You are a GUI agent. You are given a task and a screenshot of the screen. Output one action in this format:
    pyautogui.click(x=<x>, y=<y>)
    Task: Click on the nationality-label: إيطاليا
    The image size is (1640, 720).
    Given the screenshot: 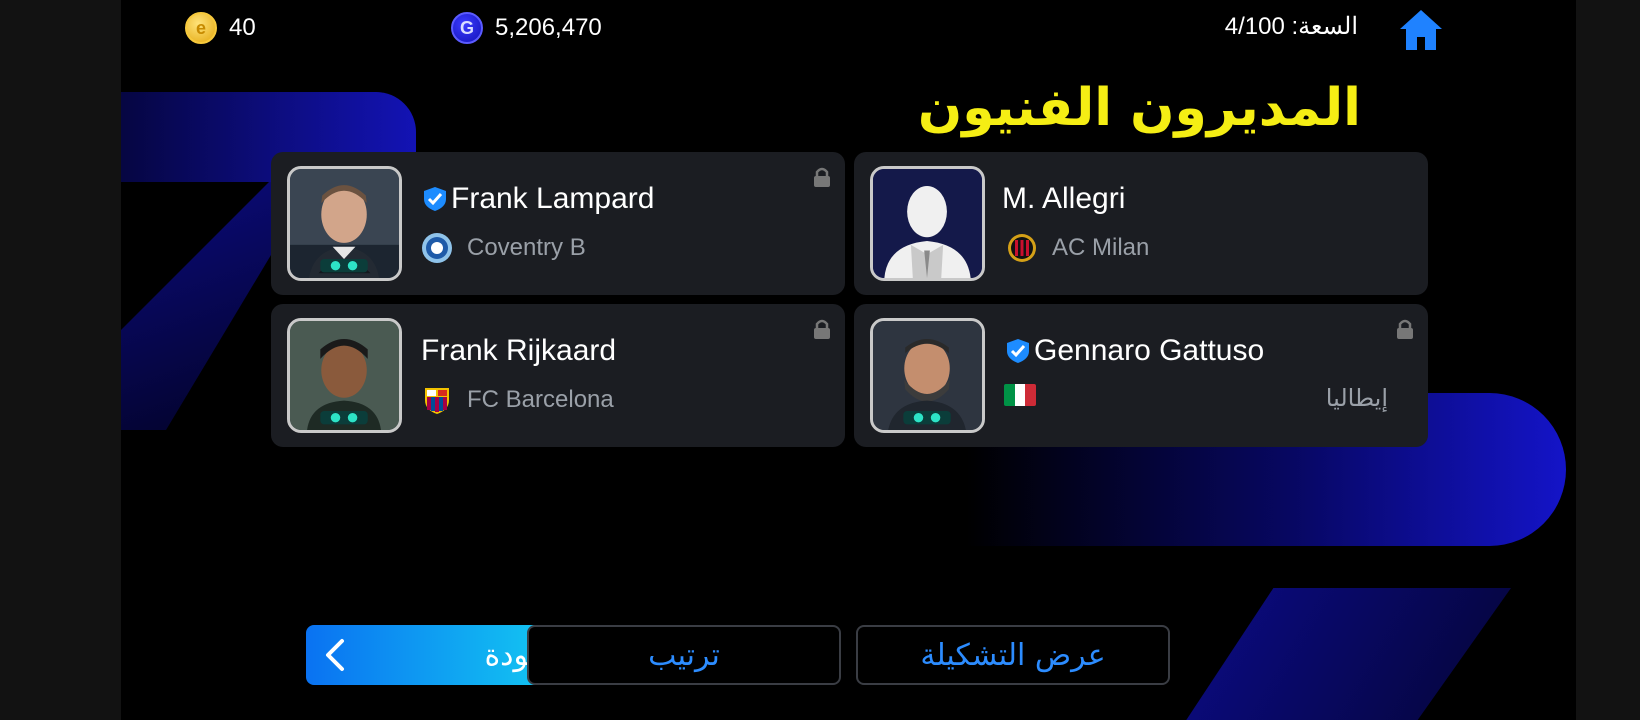 What is the action you would take?
    pyautogui.click(x=1356, y=398)
    